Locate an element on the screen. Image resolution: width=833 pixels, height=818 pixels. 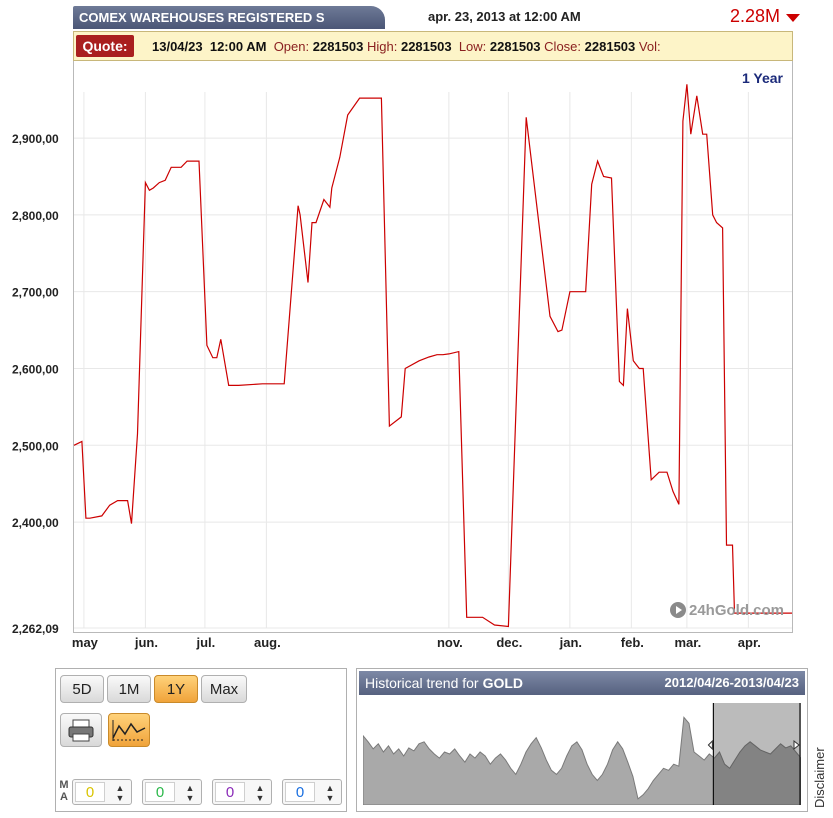
y-tick-label: 2,262,09 is located at coordinates (35, 629).